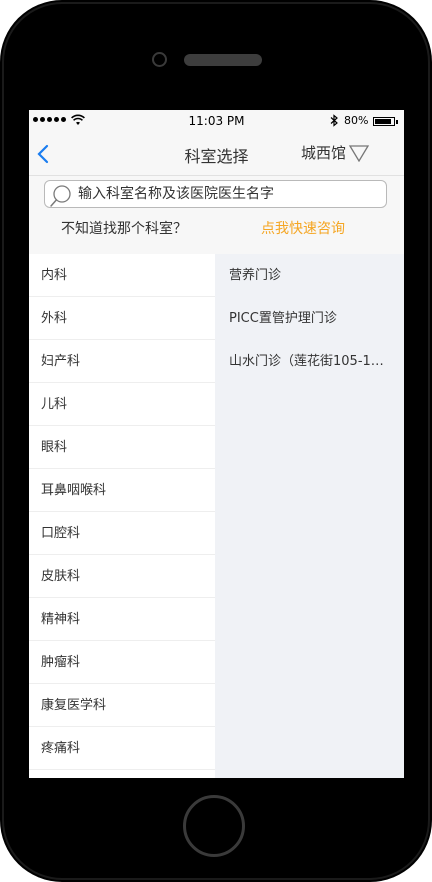 The height and width of the screenshot is (882, 432). What do you see at coordinates (124, 229) in the screenshot?
I see `help-hint-text: 不知道找那个科室？` at bounding box center [124, 229].